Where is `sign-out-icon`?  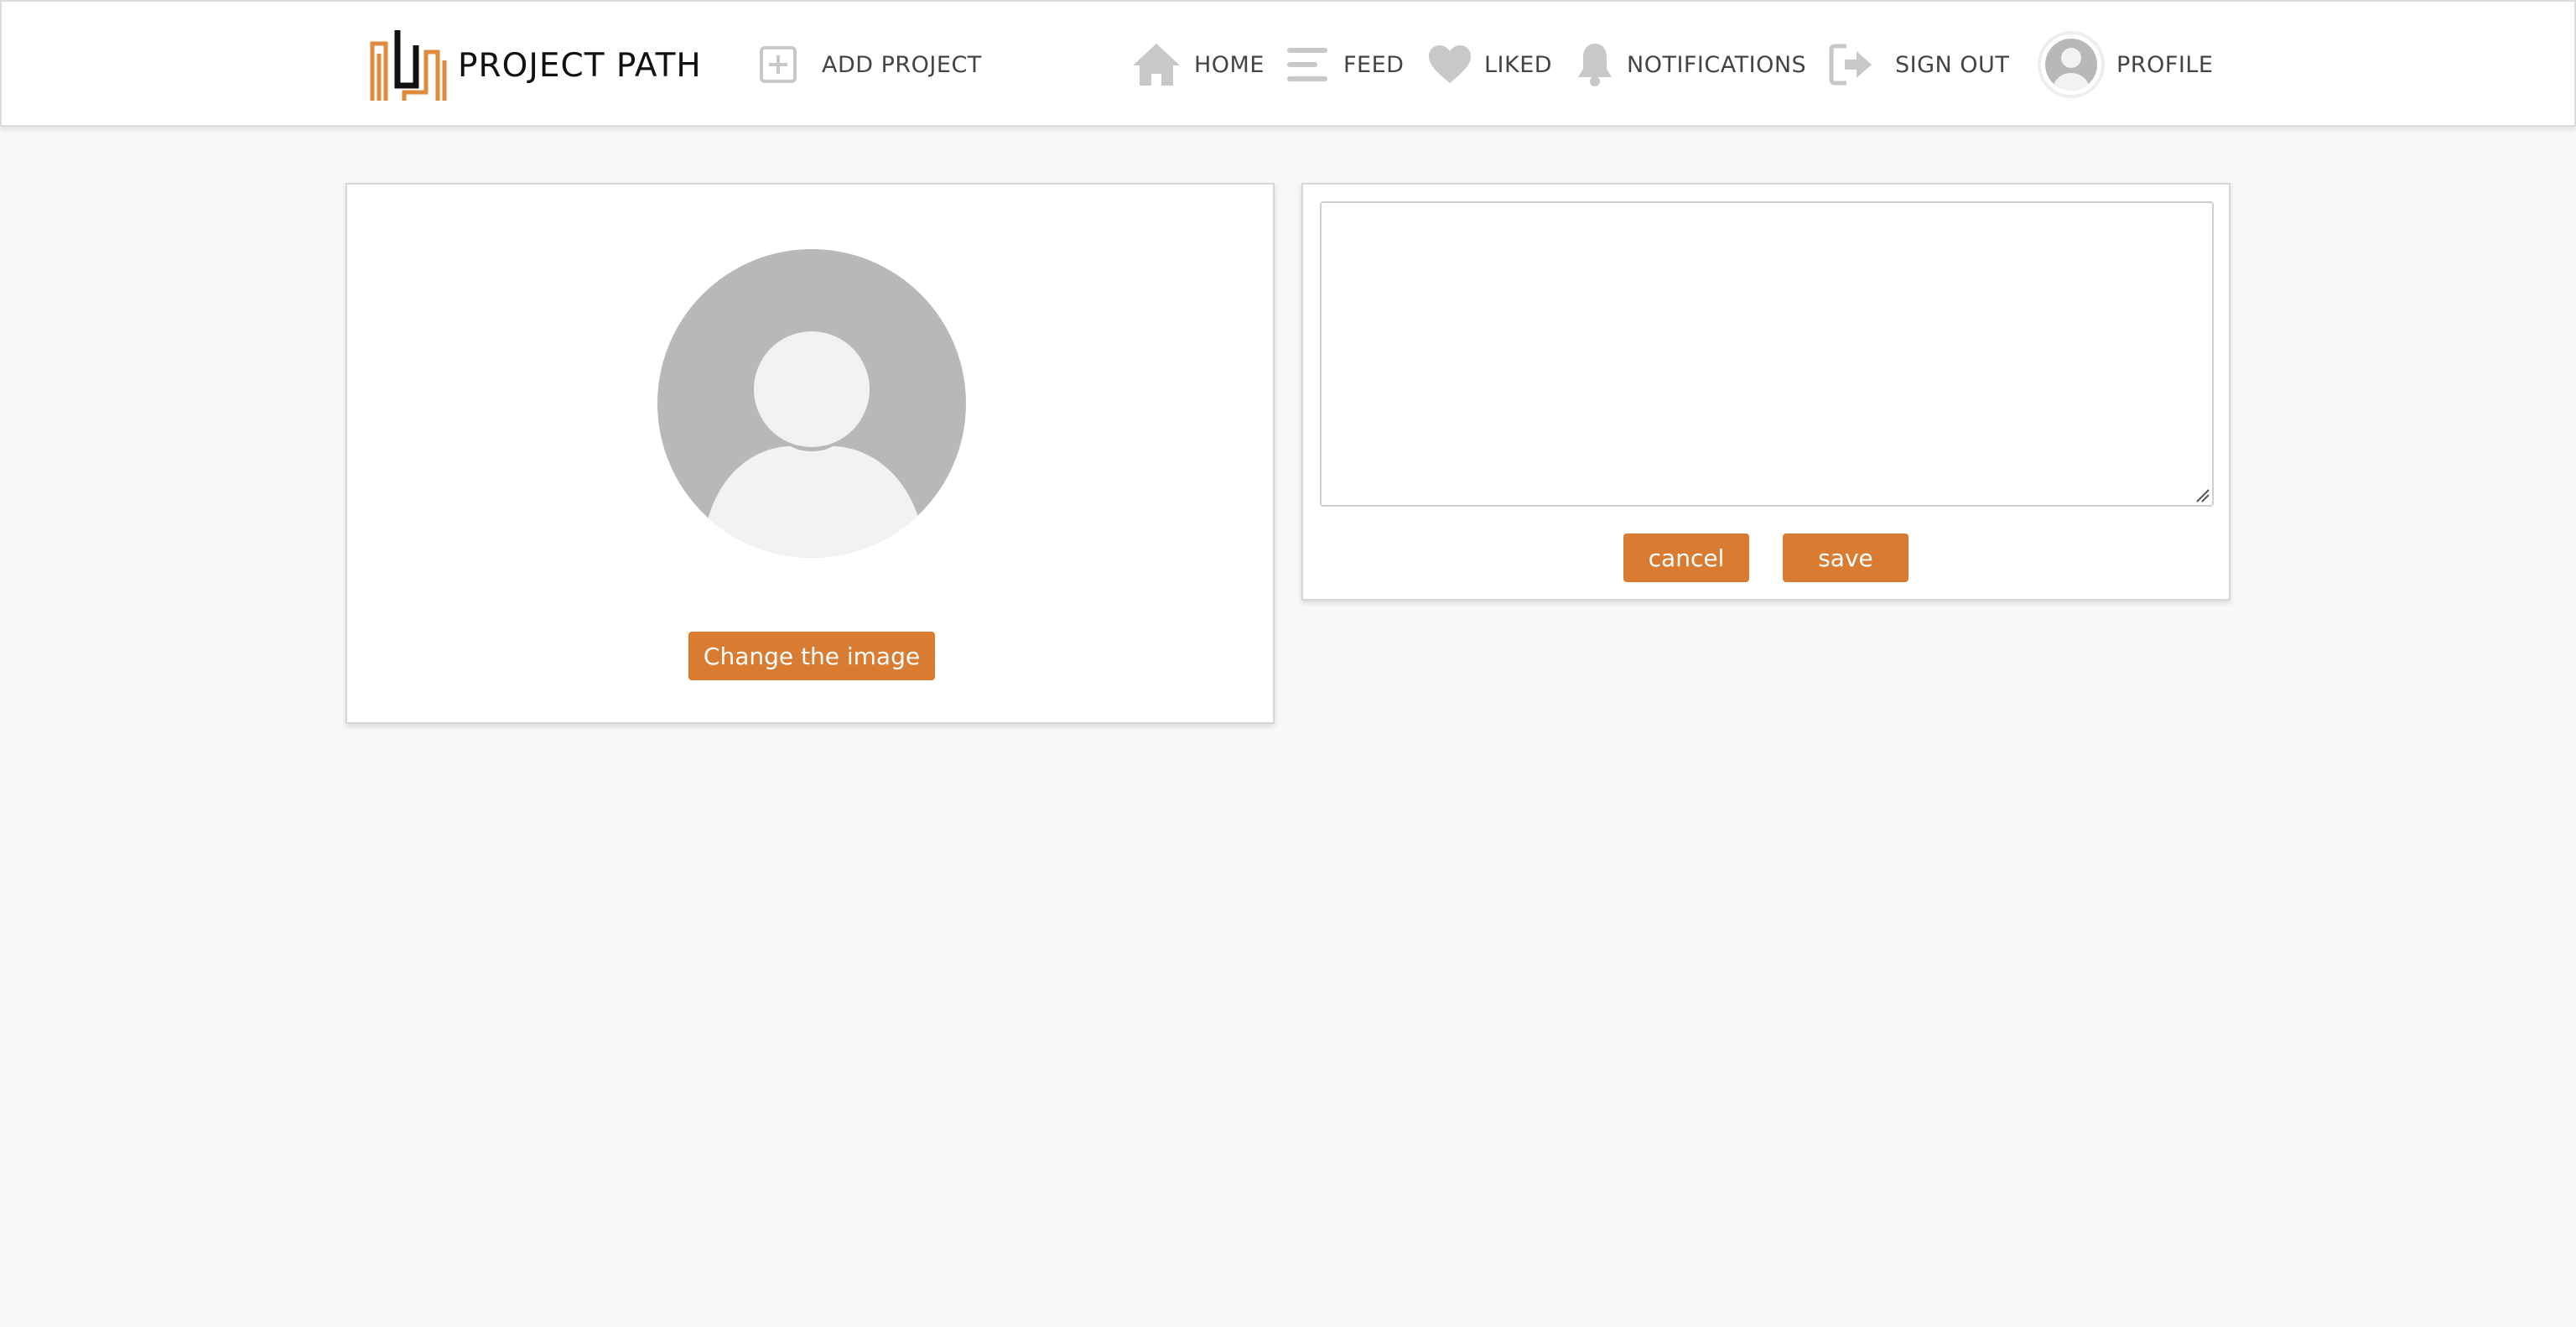 sign-out-icon is located at coordinates (1851, 64).